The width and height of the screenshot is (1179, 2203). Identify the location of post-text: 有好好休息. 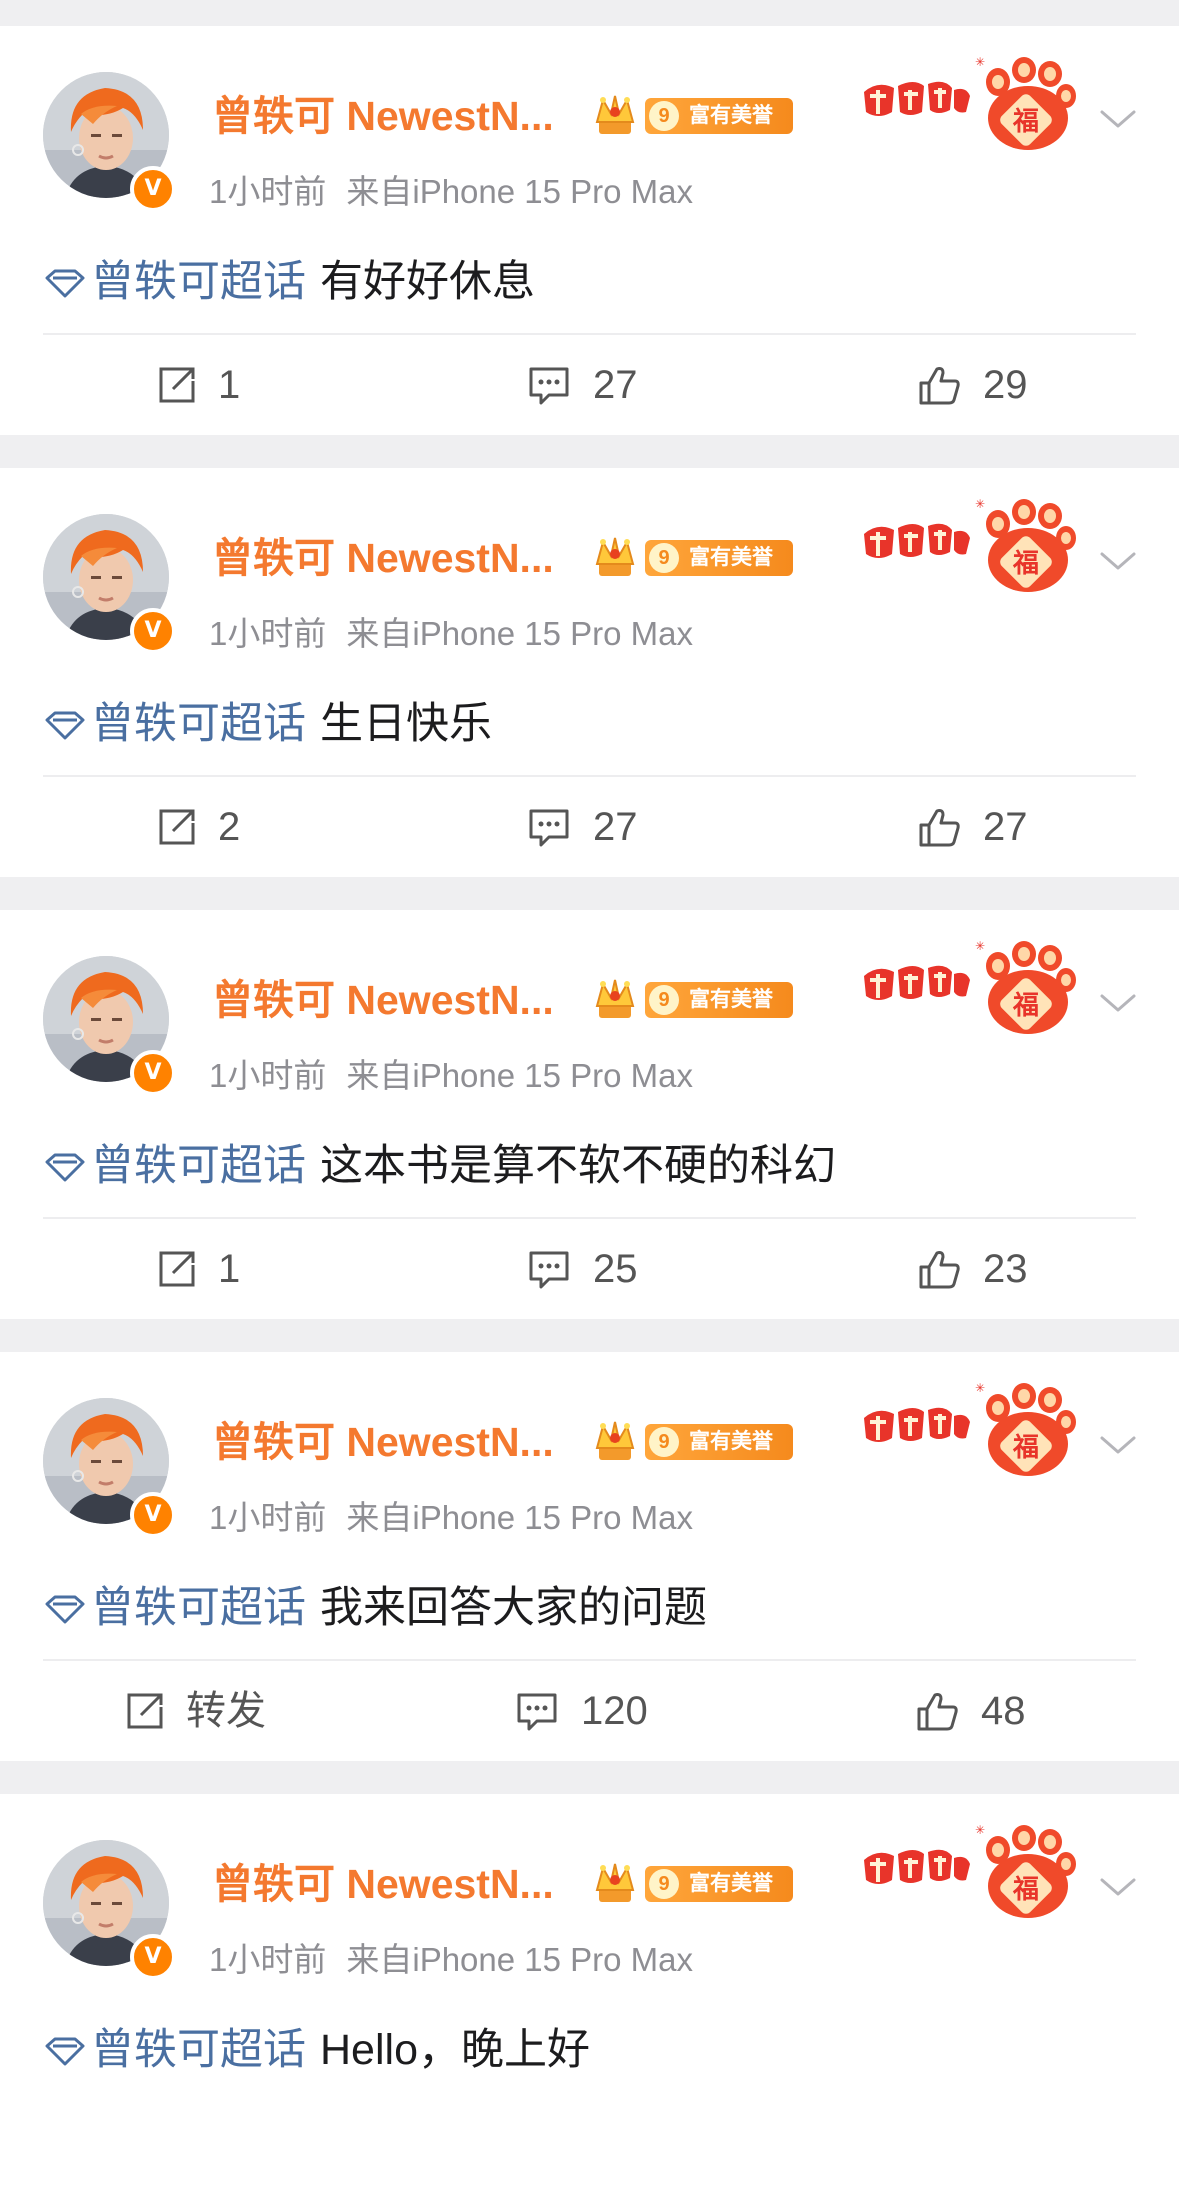
(427, 282).